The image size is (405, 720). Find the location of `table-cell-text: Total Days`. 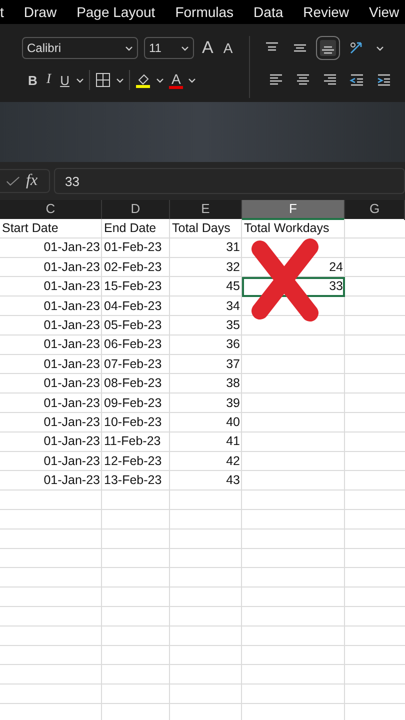

table-cell-text: Total Days is located at coordinates (201, 228).